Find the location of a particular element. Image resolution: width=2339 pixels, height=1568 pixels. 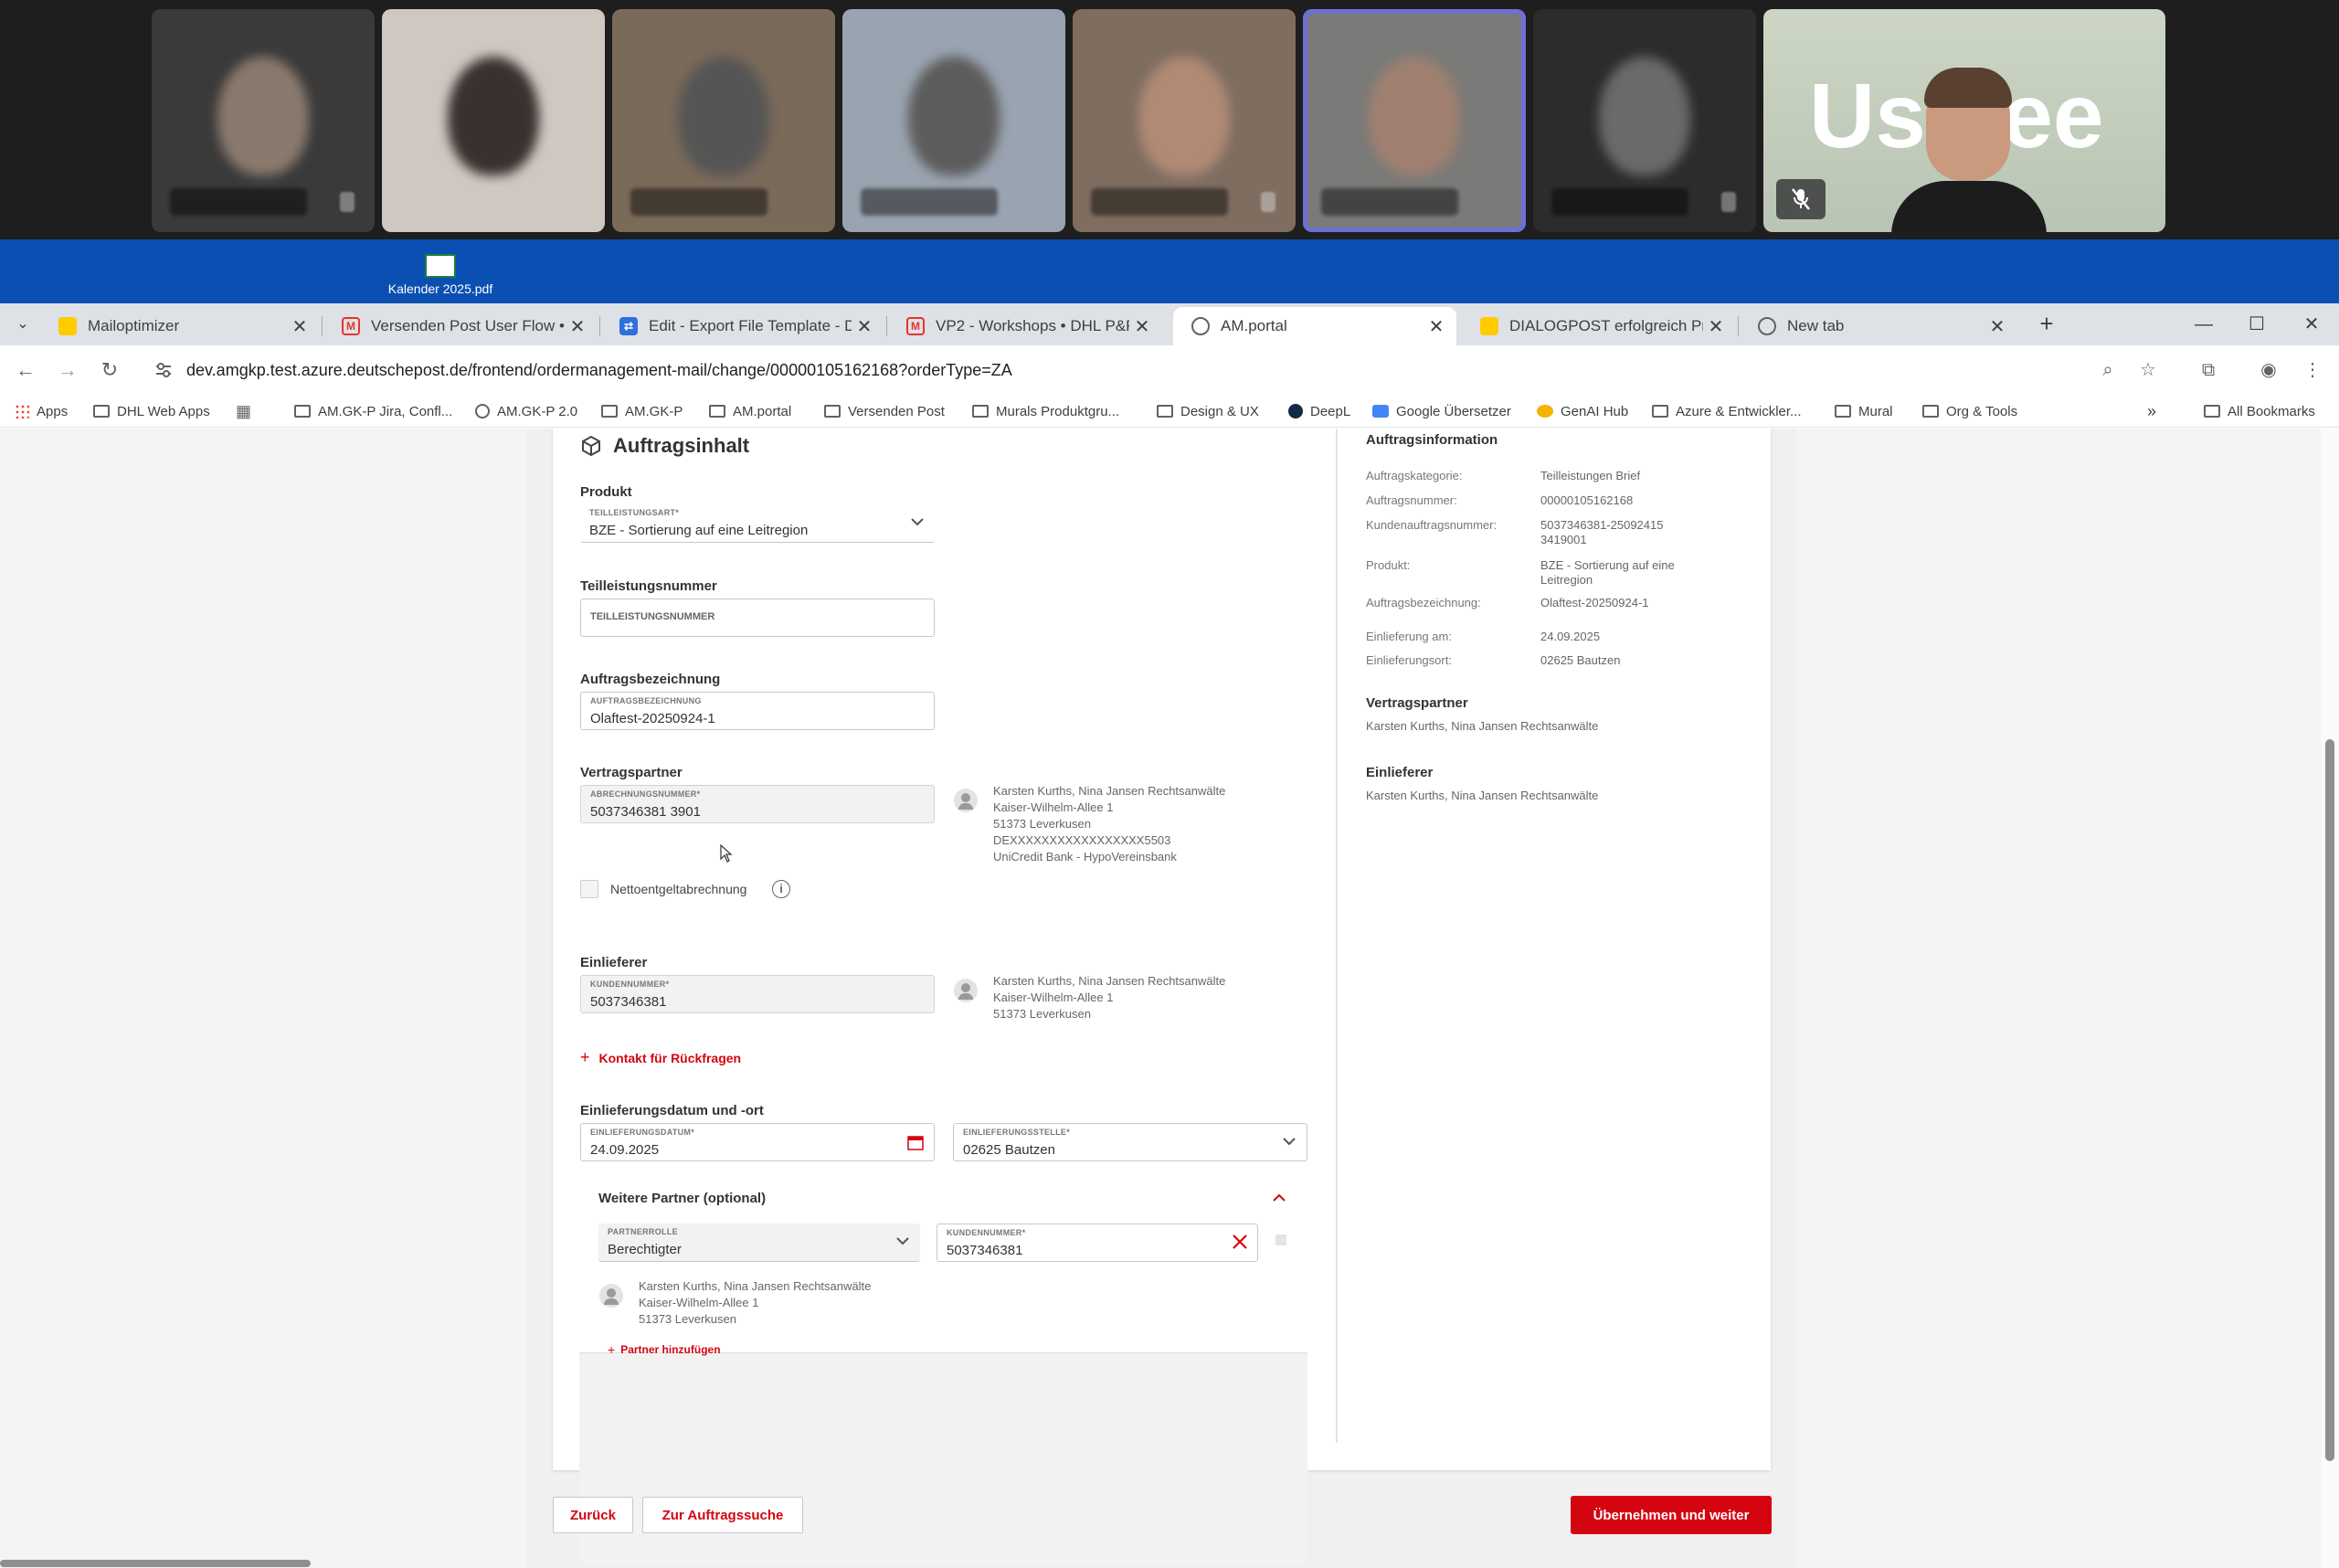

bookmark-dhl-web-apps: DHL Web Apps is located at coordinates (152, 411).